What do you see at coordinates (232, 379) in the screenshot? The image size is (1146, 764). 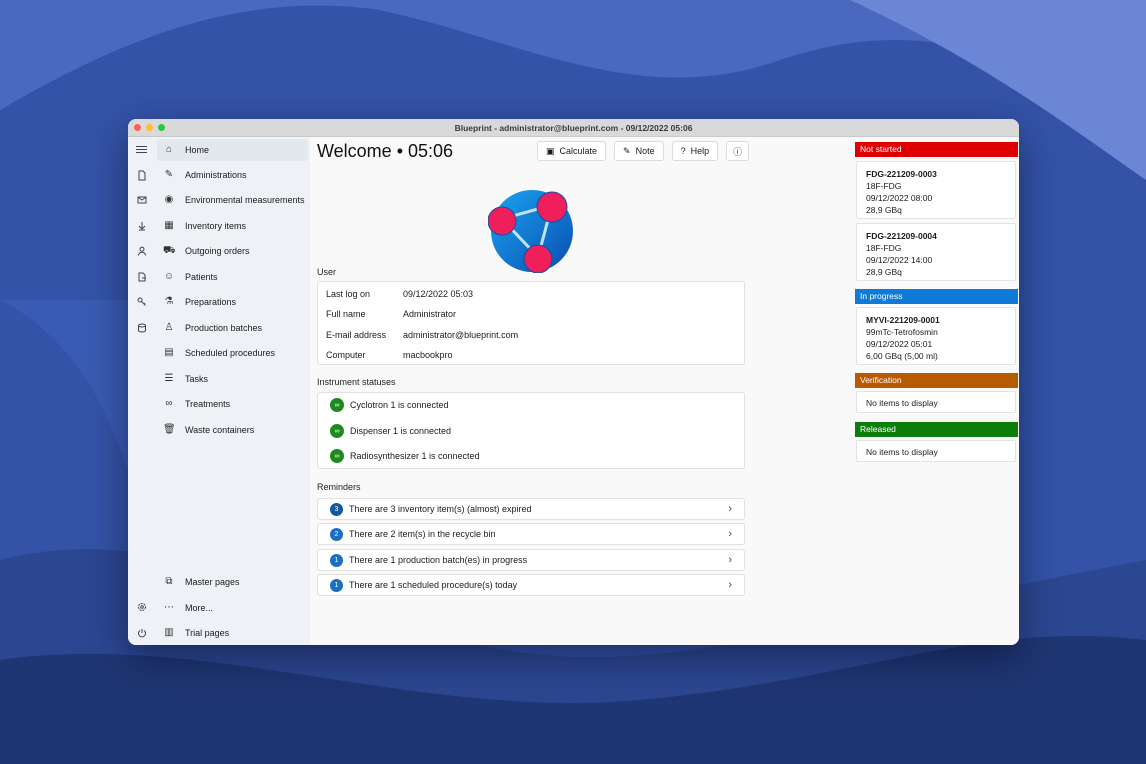 I see `sidebar-item-tasks: ☰ Tasks` at bounding box center [232, 379].